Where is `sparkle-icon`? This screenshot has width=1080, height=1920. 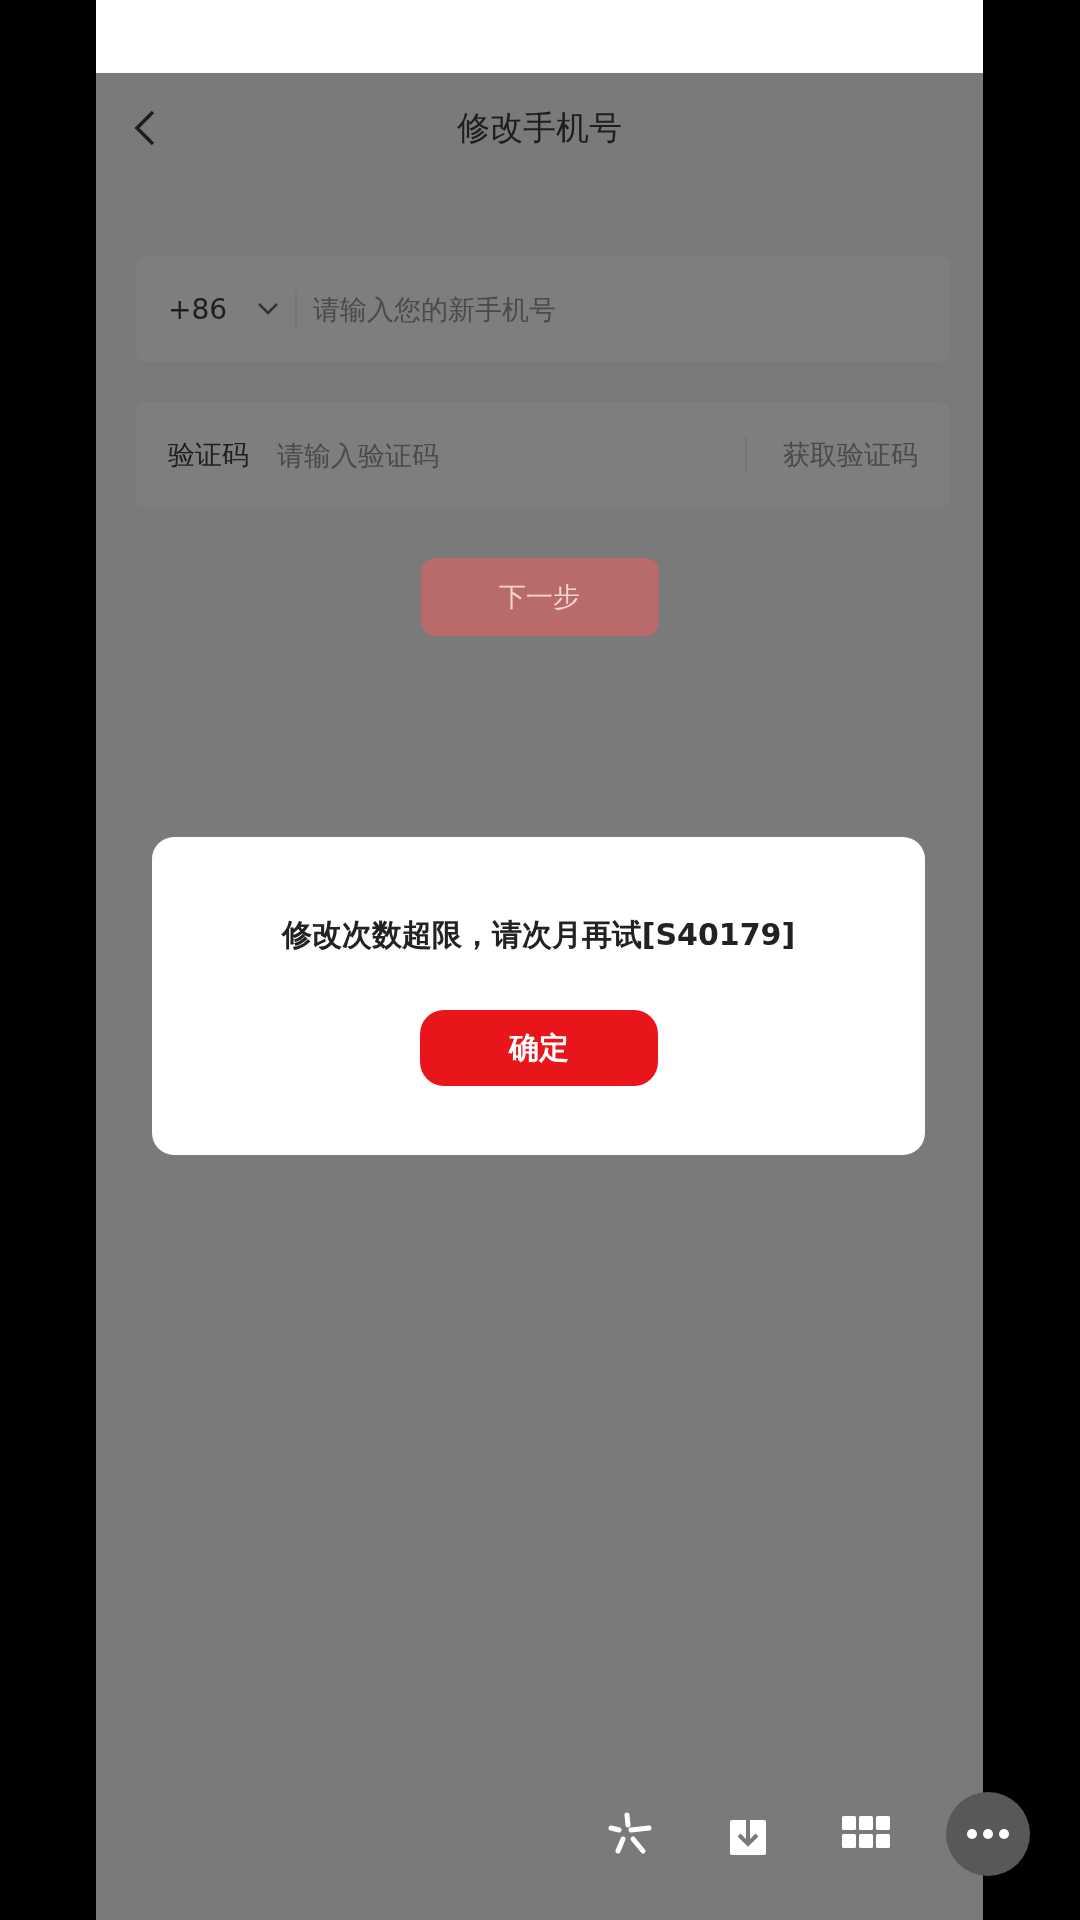 sparkle-icon is located at coordinates (630, 1834).